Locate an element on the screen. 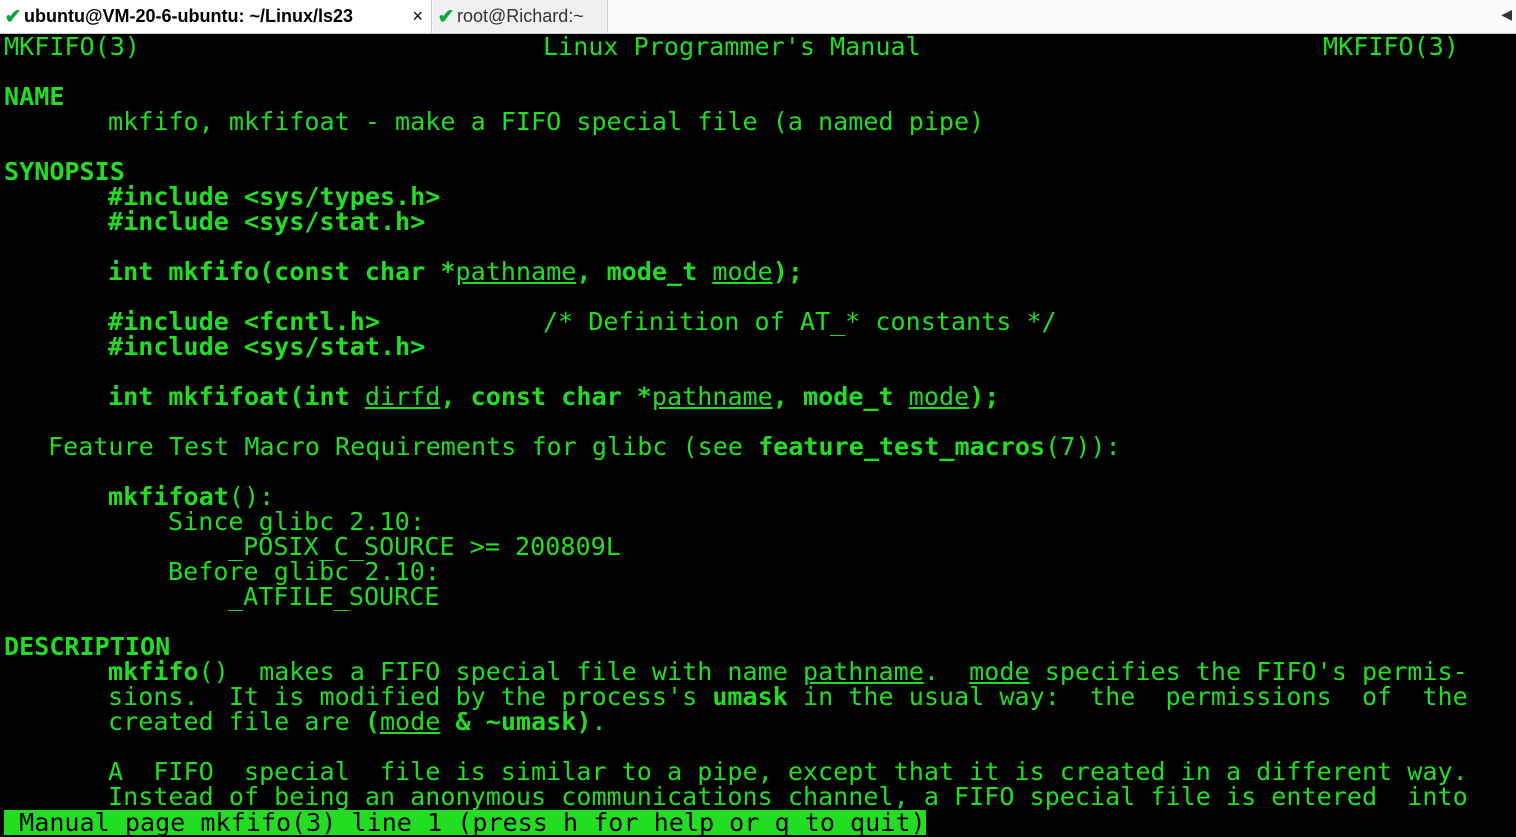 Image resolution: width=1516 pixels, height=837 pixels. tab-ubuntu-session: ✔ ubuntu@VM-20-6-ubuntu: ~/Linux/ls23 × is located at coordinates (216, 16).